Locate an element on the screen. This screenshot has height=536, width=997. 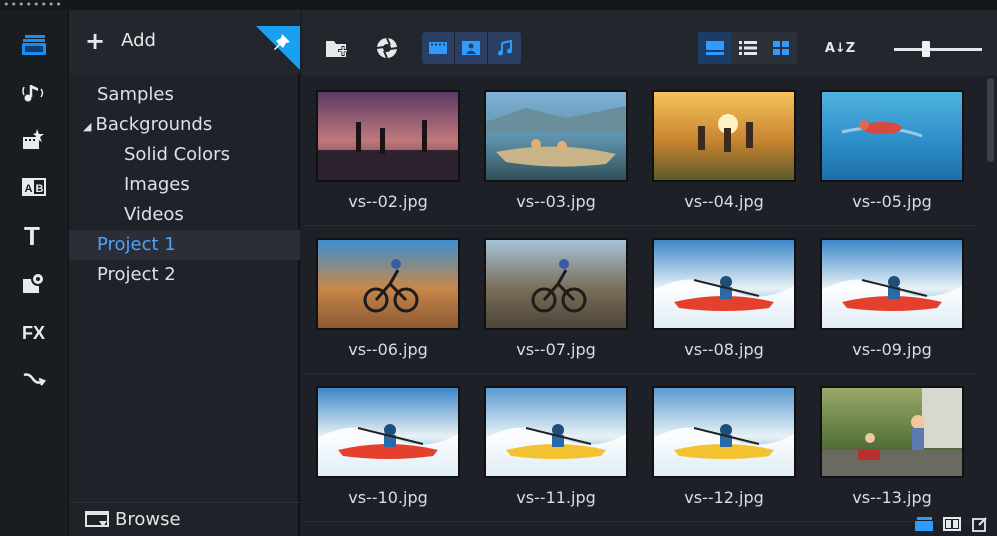
media-thumbnail-item: vs--07.jpg is located at coordinates (556, 300).